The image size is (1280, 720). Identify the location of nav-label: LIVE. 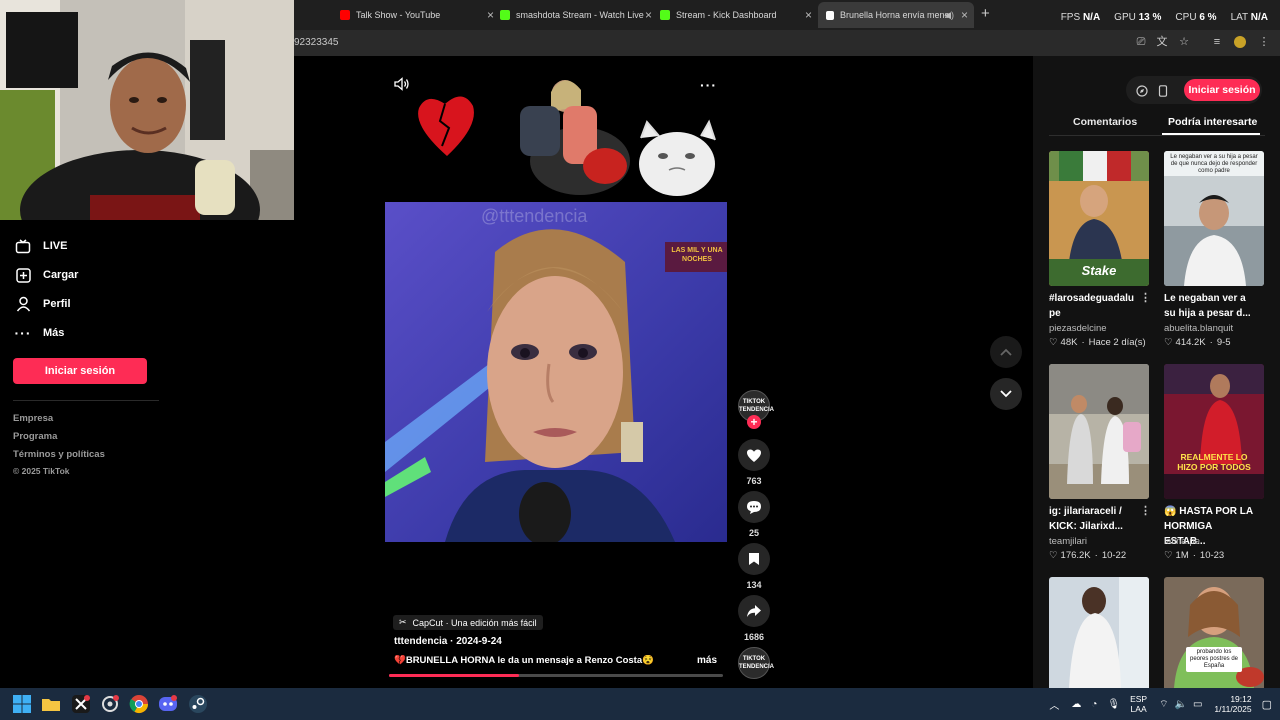
(55, 246).